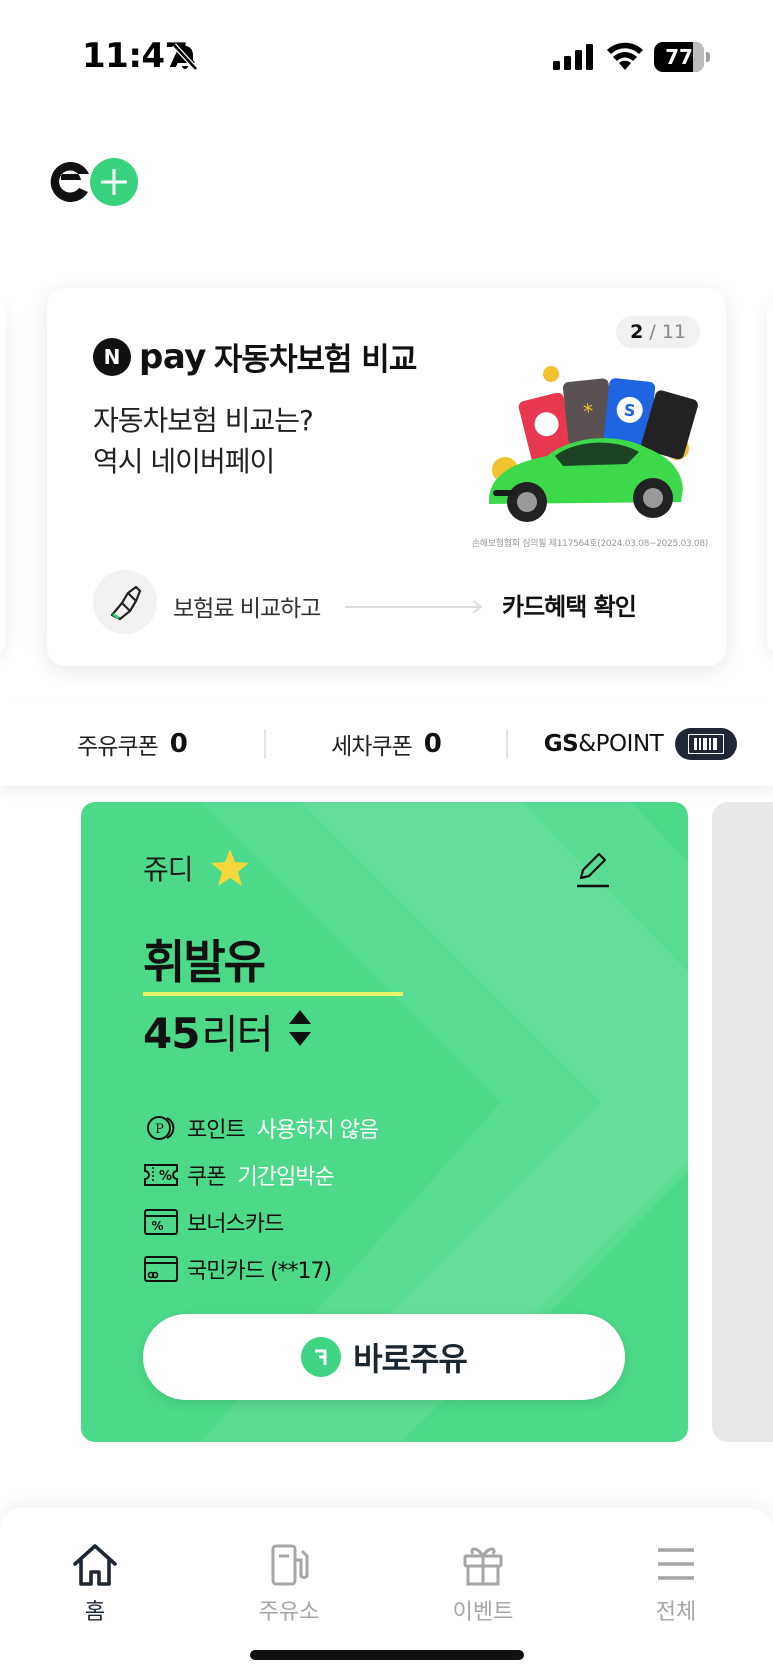  I want to click on arrow-right-icon, so click(414, 607).